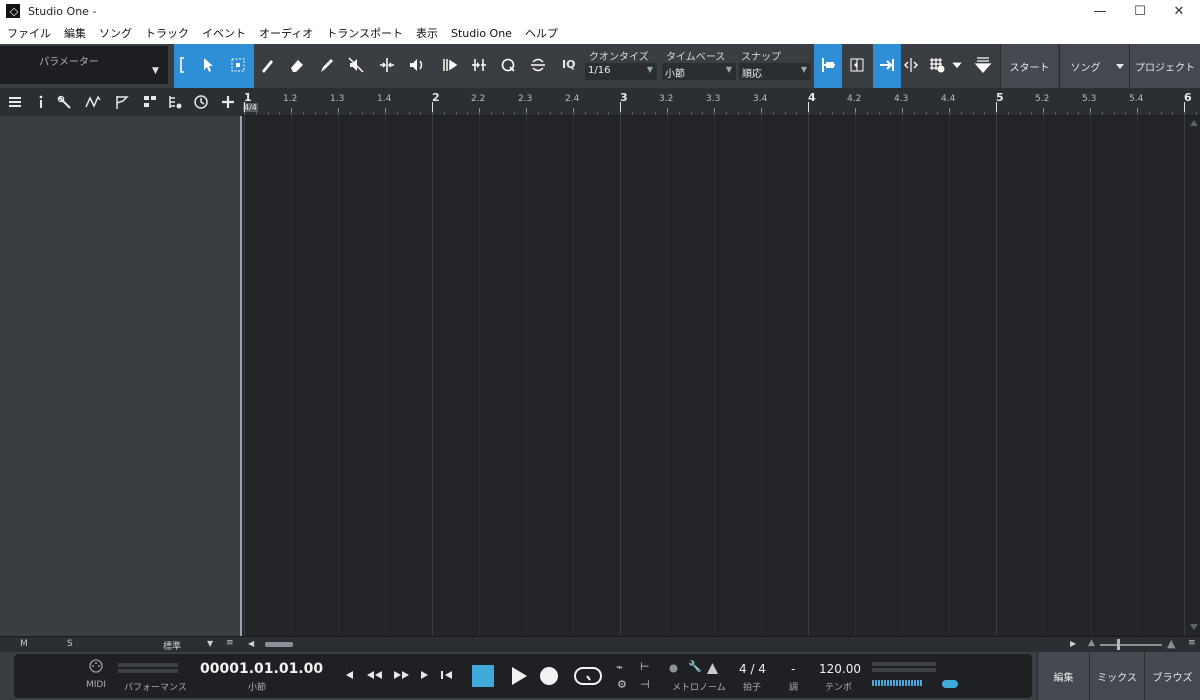 The width and height of the screenshot is (1200, 700). What do you see at coordinates (483, 676) in the screenshot?
I see `stop-button` at bounding box center [483, 676].